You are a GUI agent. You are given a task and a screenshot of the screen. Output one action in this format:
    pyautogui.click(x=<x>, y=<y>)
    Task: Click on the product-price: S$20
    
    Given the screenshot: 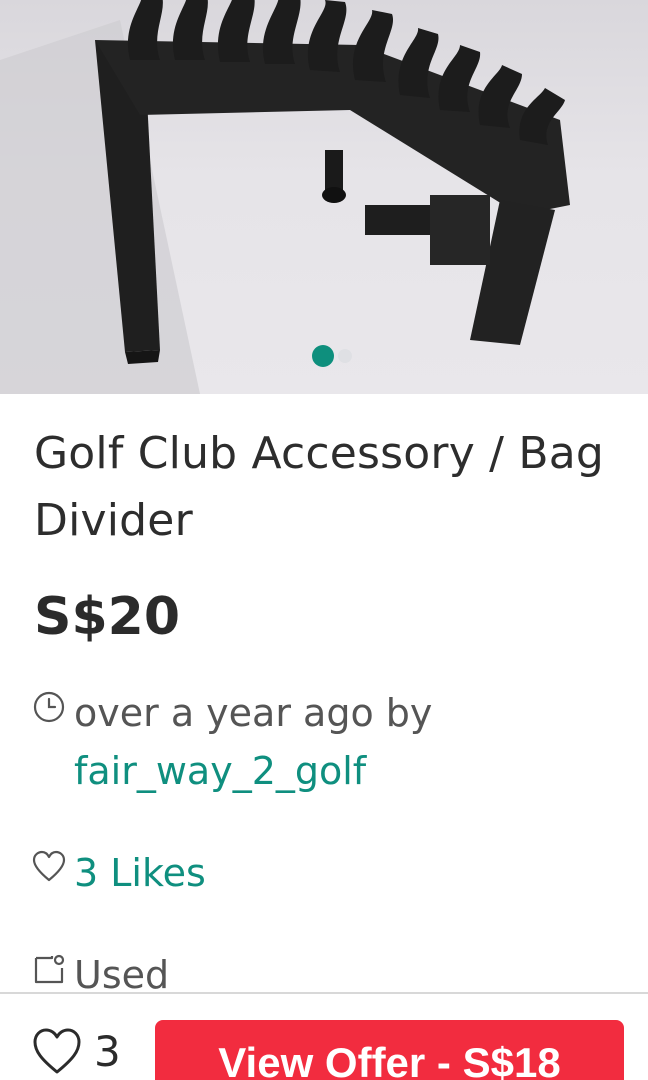 What is the action you would take?
    pyautogui.click(x=107, y=617)
    